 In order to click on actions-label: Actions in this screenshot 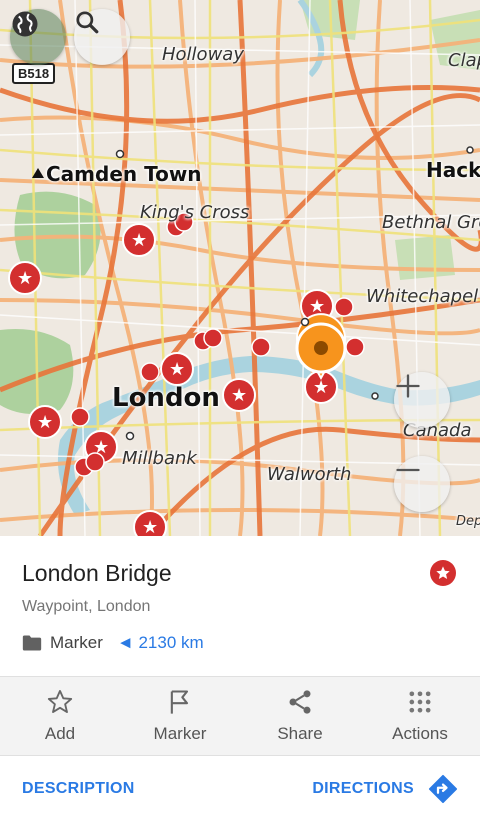, I will do `click(420, 733)`.